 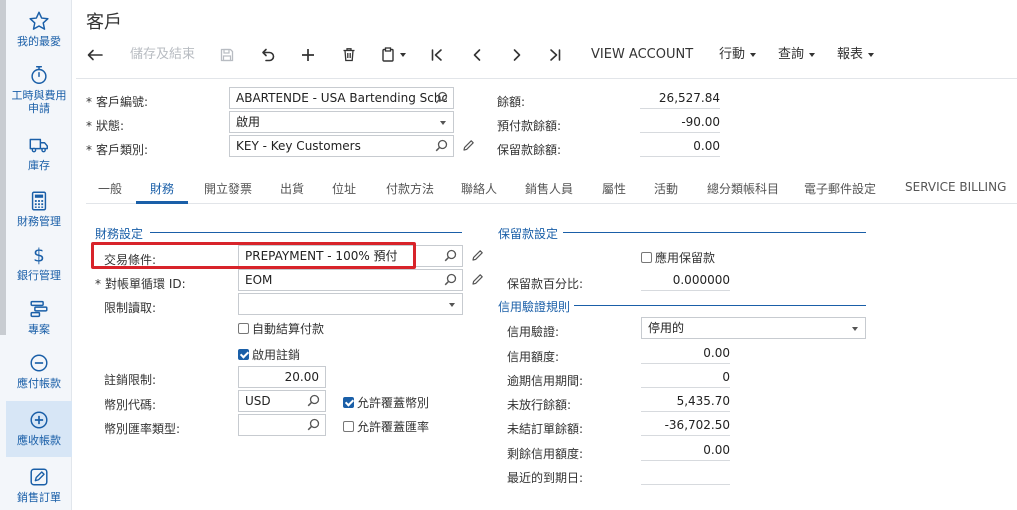 What do you see at coordinates (477, 55) in the screenshot?
I see `previous-record-button` at bounding box center [477, 55].